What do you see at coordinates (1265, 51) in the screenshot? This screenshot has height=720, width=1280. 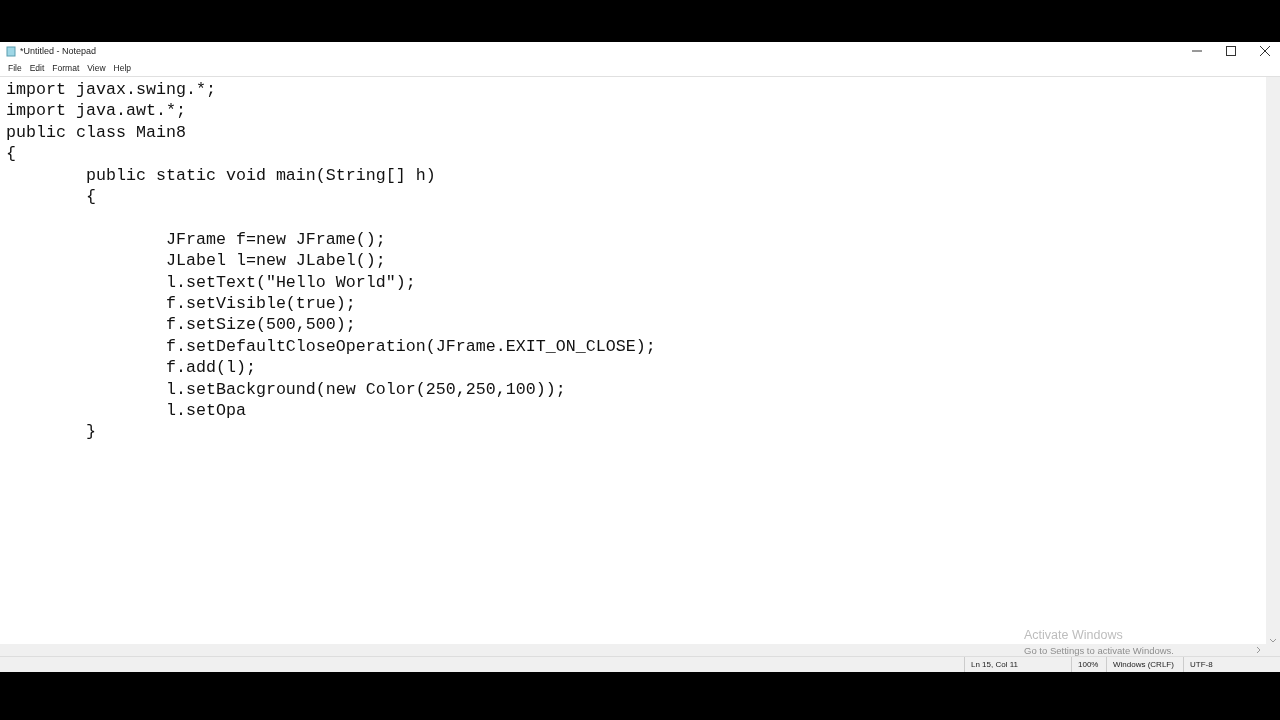 I see `close-icon` at bounding box center [1265, 51].